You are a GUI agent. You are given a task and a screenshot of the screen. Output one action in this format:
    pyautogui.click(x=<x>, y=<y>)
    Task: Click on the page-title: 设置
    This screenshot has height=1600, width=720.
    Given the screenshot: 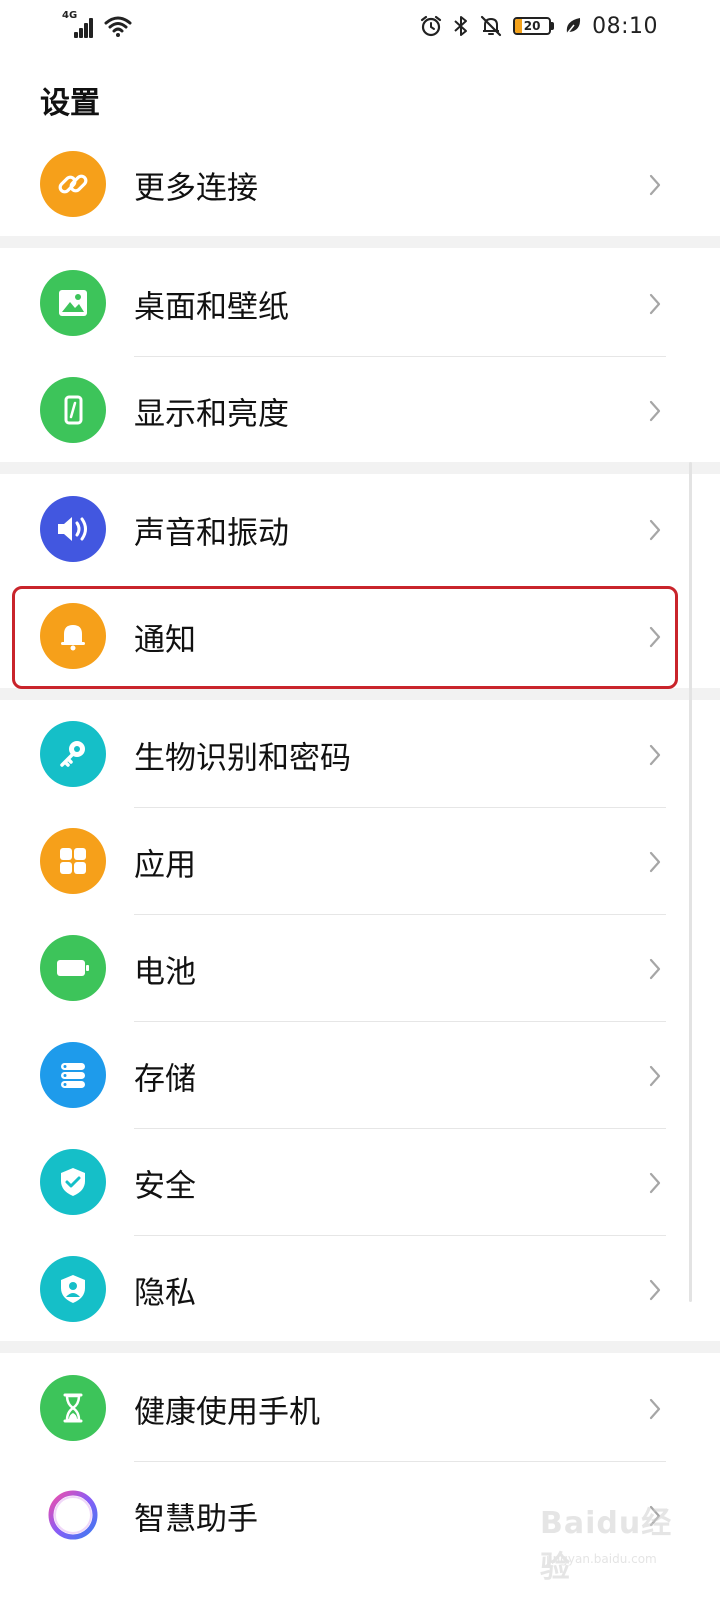 What is the action you would take?
    pyautogui.click(x=70, y=103)
    